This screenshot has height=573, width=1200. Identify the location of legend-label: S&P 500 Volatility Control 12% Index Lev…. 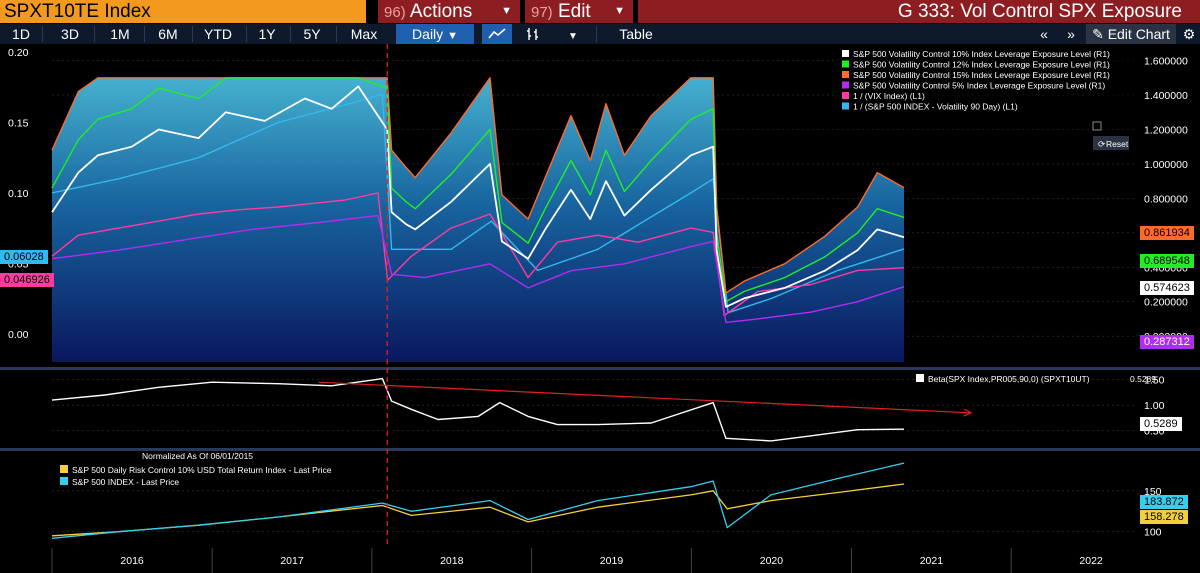
(981, 65).